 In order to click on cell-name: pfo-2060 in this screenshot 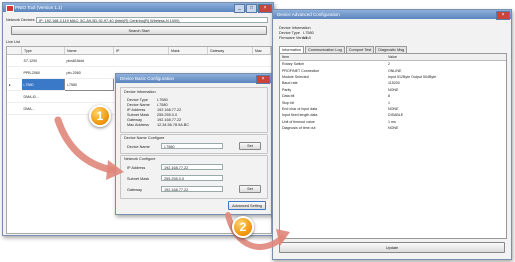, I will do `click(89, 72)`.